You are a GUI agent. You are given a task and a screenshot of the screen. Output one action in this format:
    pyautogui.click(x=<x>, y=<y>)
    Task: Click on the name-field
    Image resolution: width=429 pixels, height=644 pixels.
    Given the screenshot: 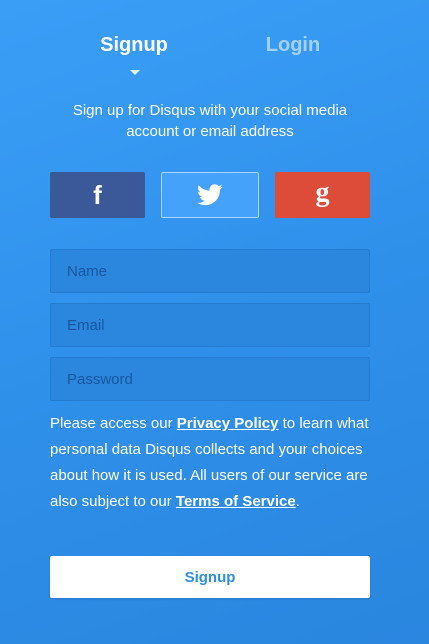 What is the action you would take?
    pyautogui.click(x=210, y=271)
    